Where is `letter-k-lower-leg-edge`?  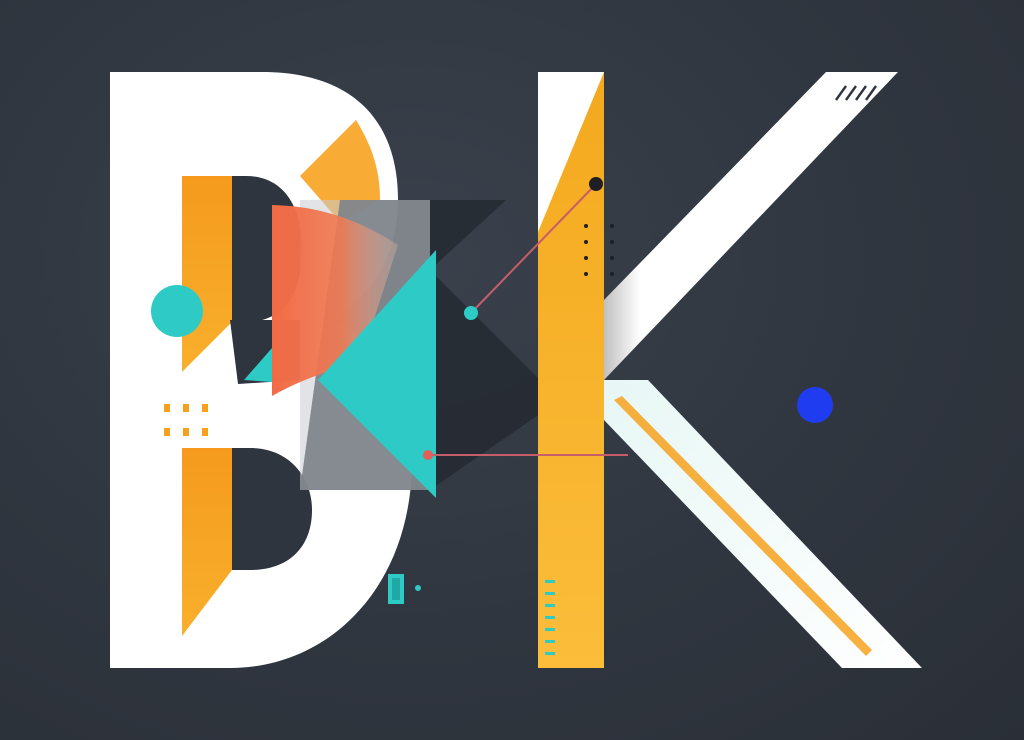
letter-k-lower-leg-edge is located at coordinates (743, 526).